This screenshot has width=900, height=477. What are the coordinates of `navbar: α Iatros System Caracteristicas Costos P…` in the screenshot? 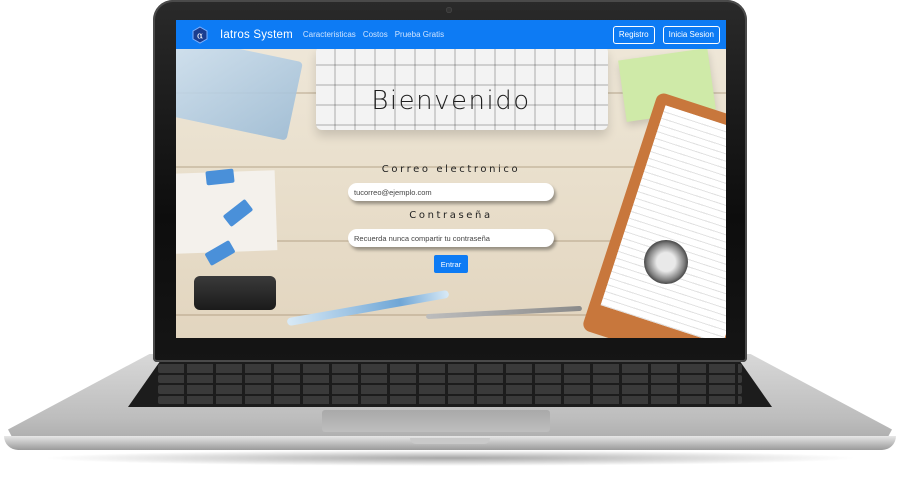 It's located at (451, 34).